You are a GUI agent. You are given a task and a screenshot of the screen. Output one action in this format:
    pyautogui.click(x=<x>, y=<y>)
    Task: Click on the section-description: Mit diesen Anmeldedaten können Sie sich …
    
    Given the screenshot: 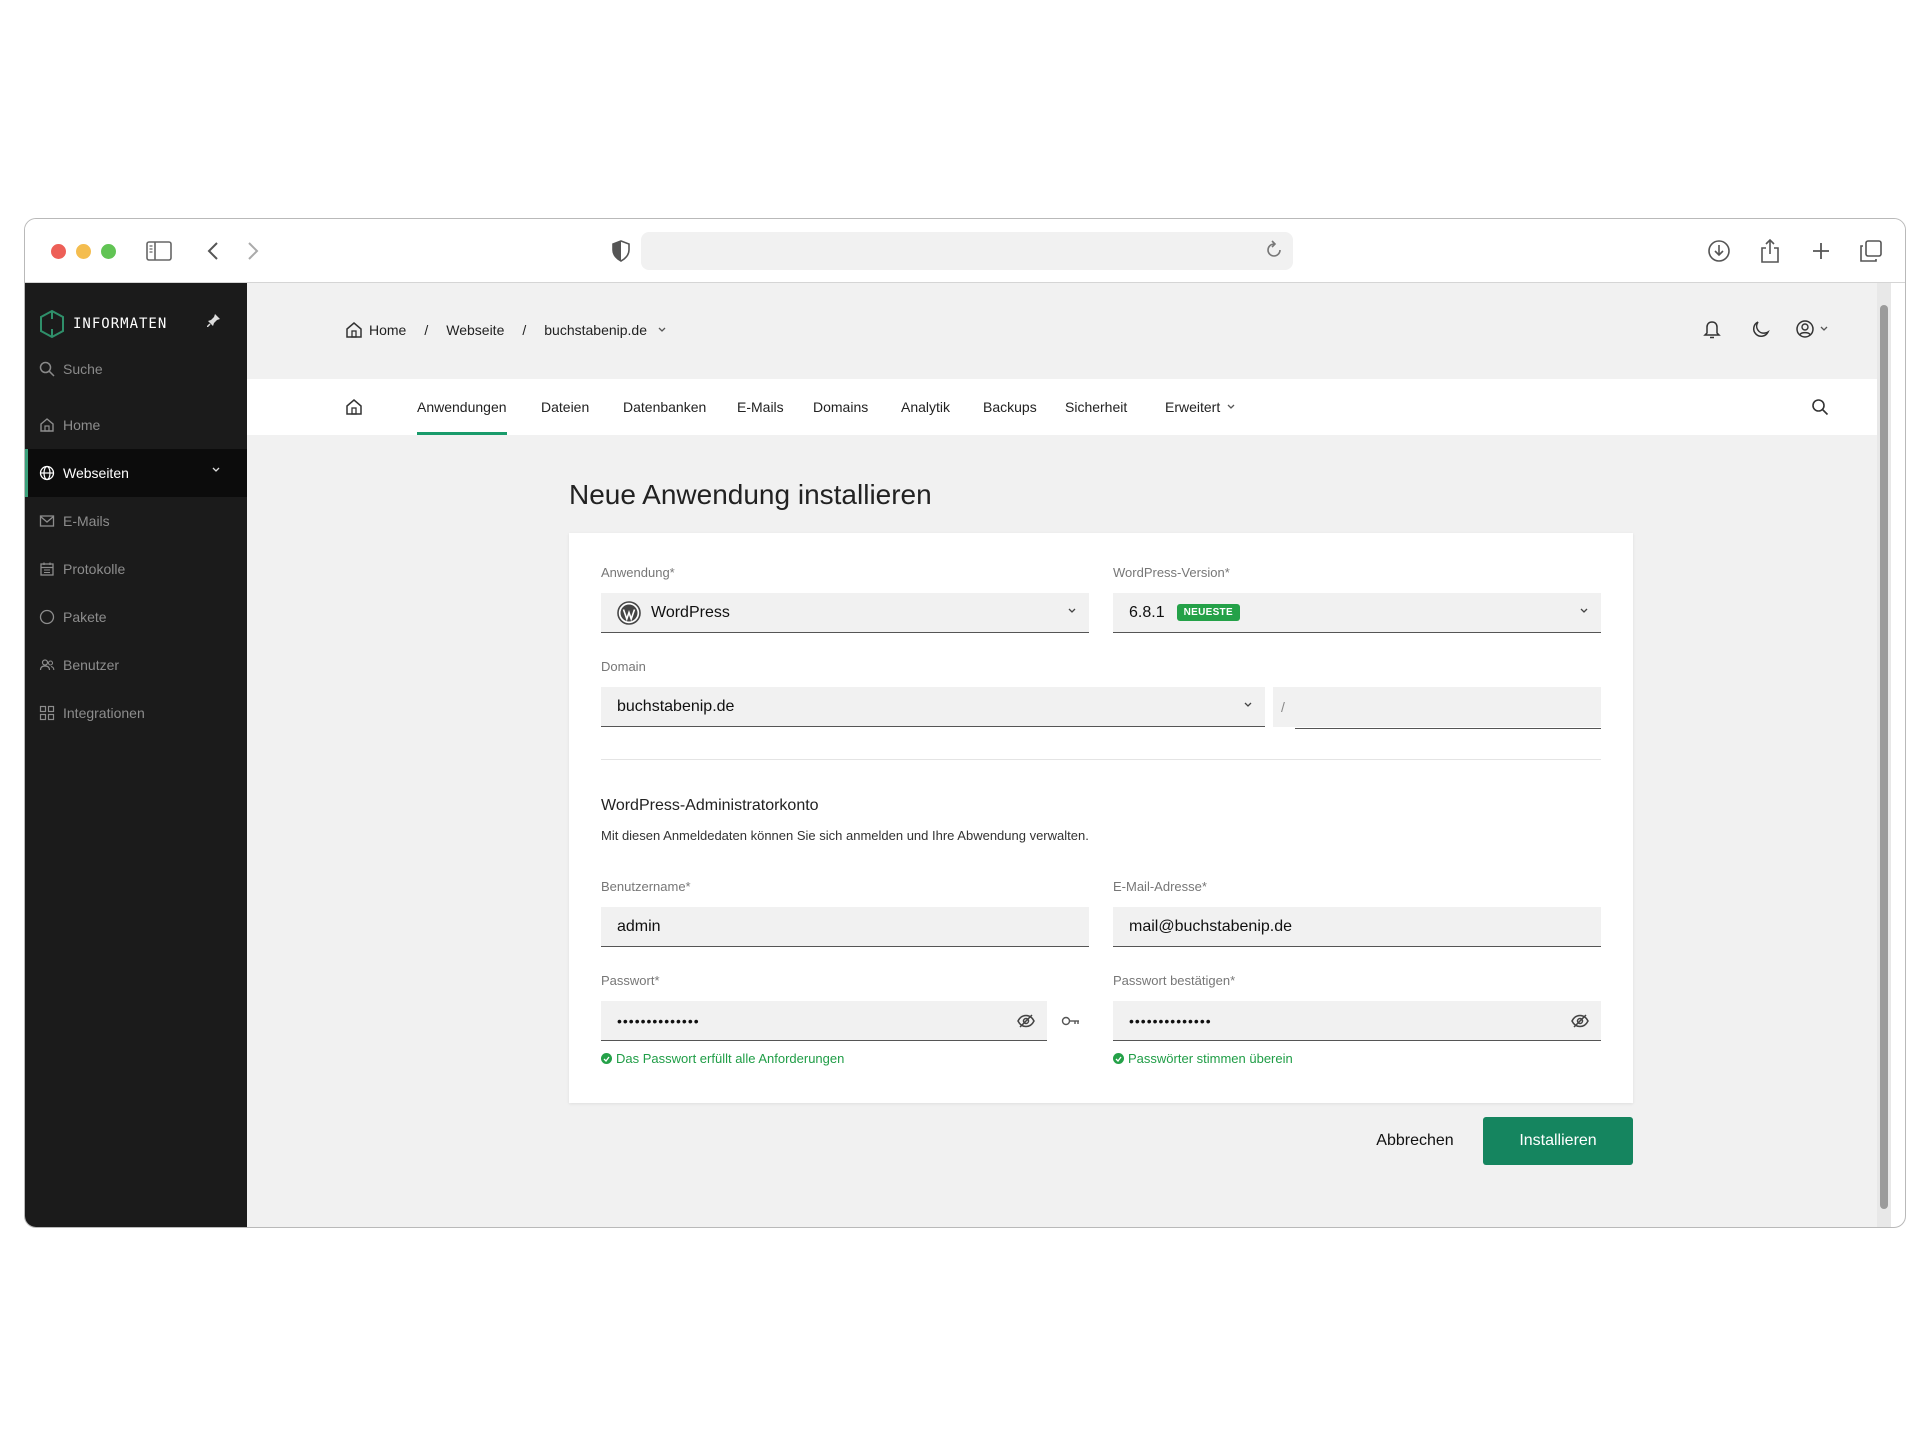 What is the action you would take?
    pyautogui.click(x=845, y=835)
    